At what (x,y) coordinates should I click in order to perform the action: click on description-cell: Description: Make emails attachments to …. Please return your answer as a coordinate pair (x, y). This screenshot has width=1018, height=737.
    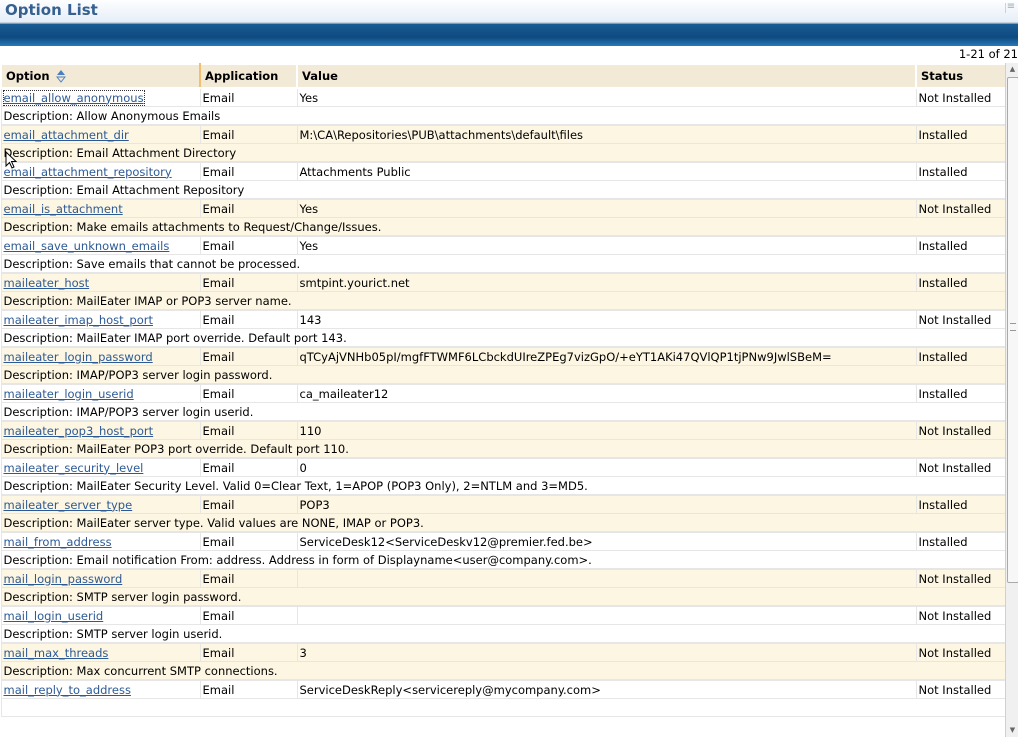
    Looking at the image, I should click on (502, 227).